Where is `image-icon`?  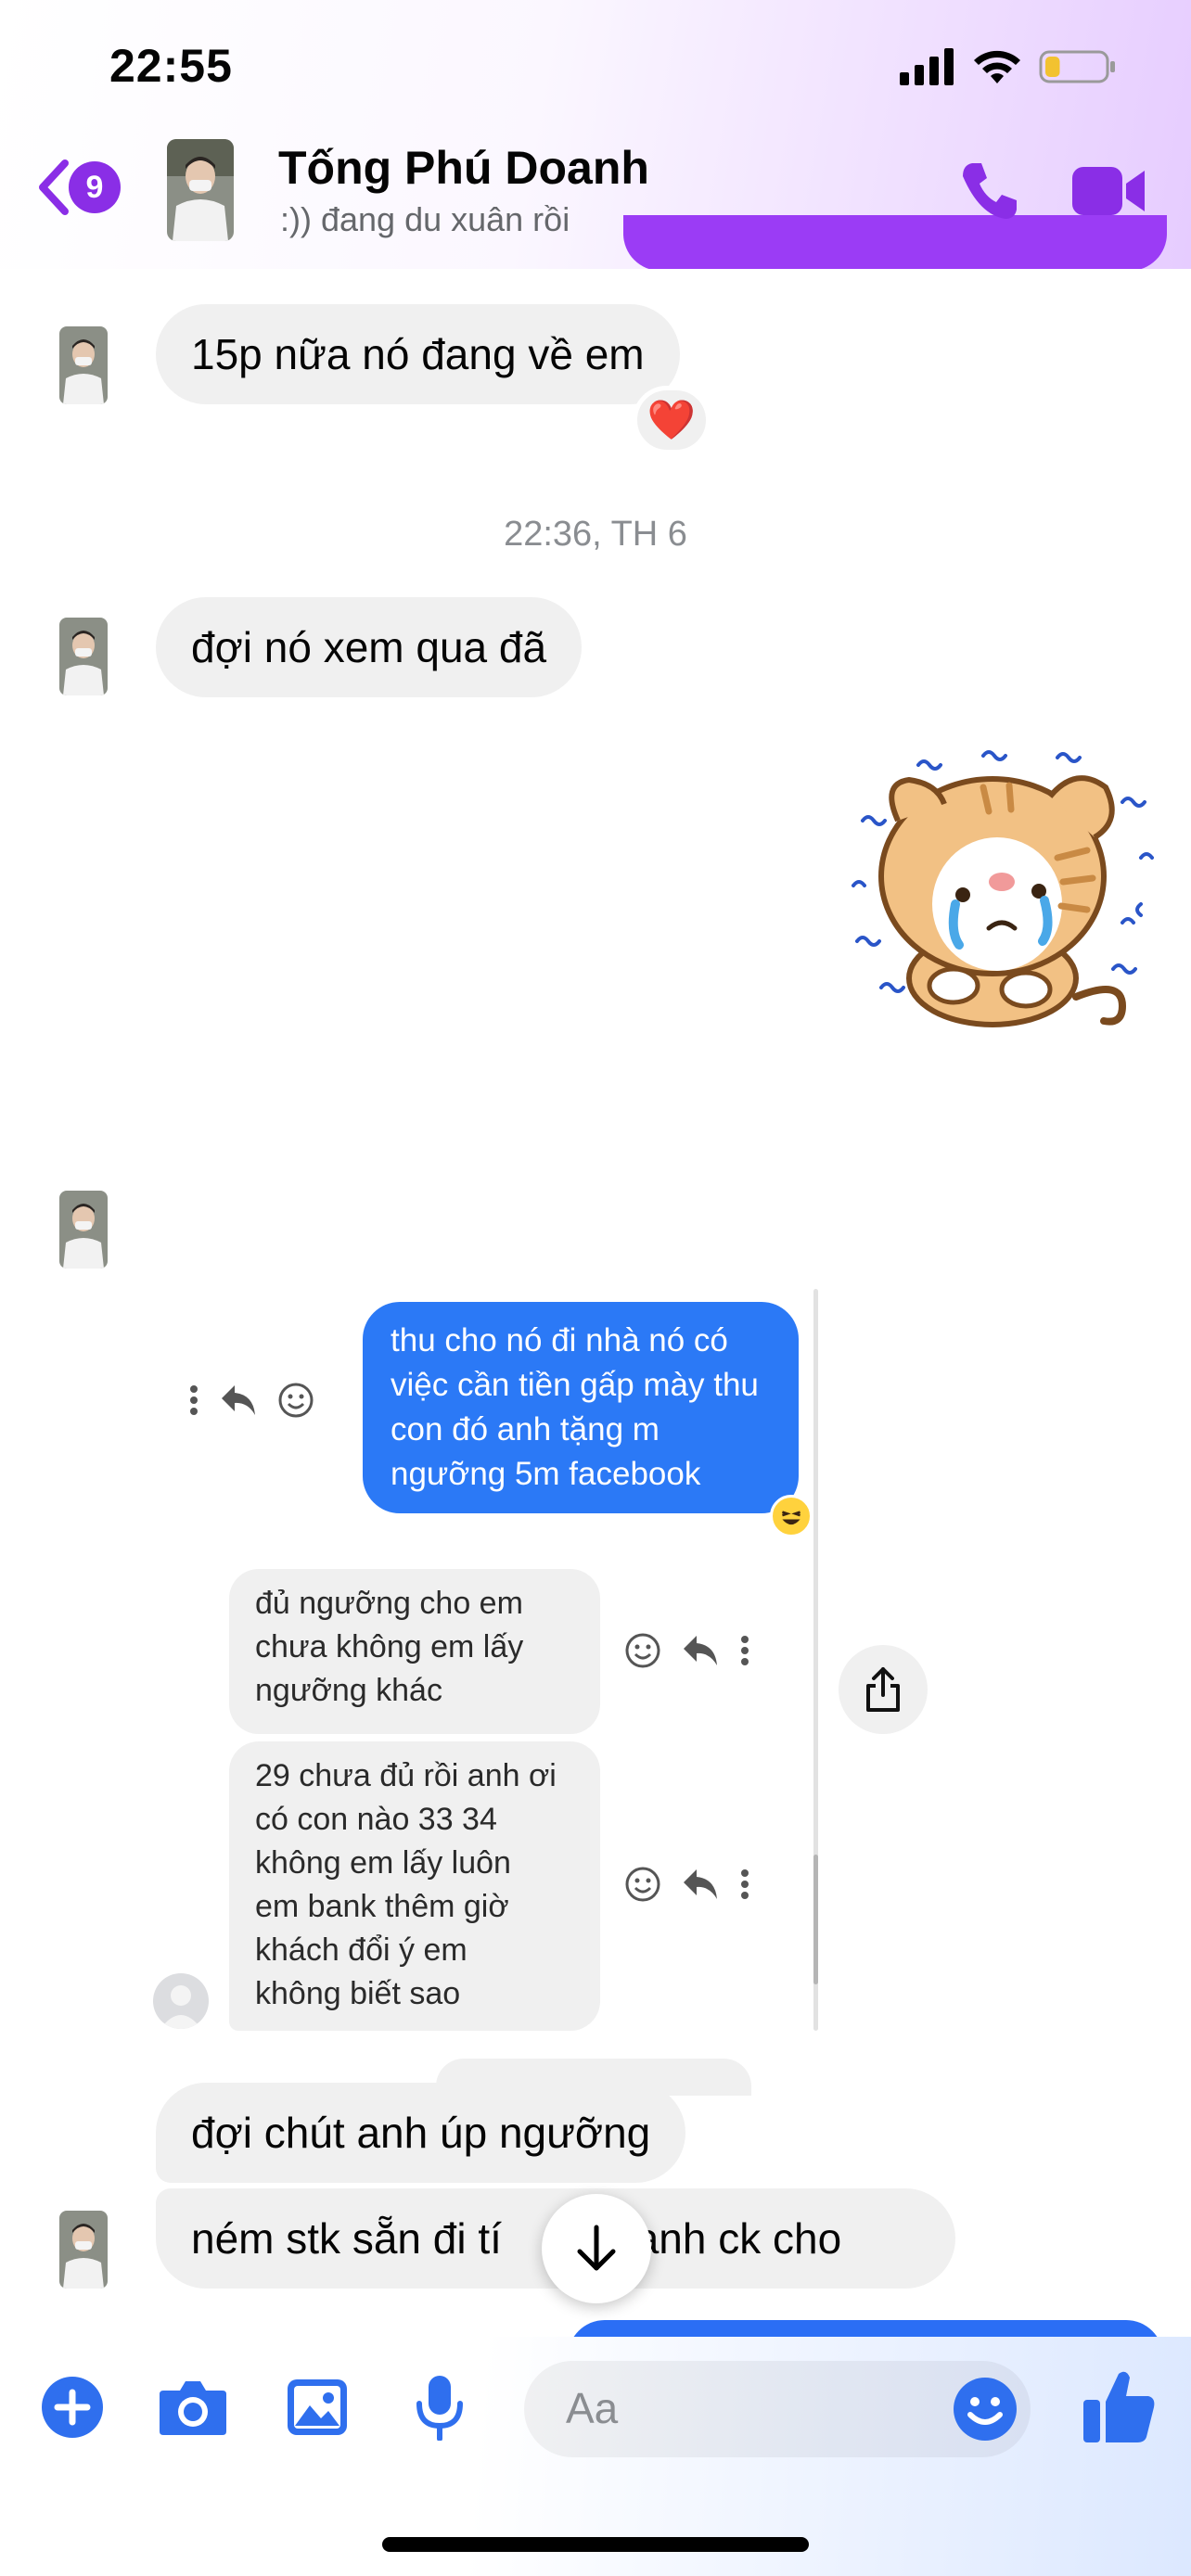 image-icon is located at coordinates (317, 2407).